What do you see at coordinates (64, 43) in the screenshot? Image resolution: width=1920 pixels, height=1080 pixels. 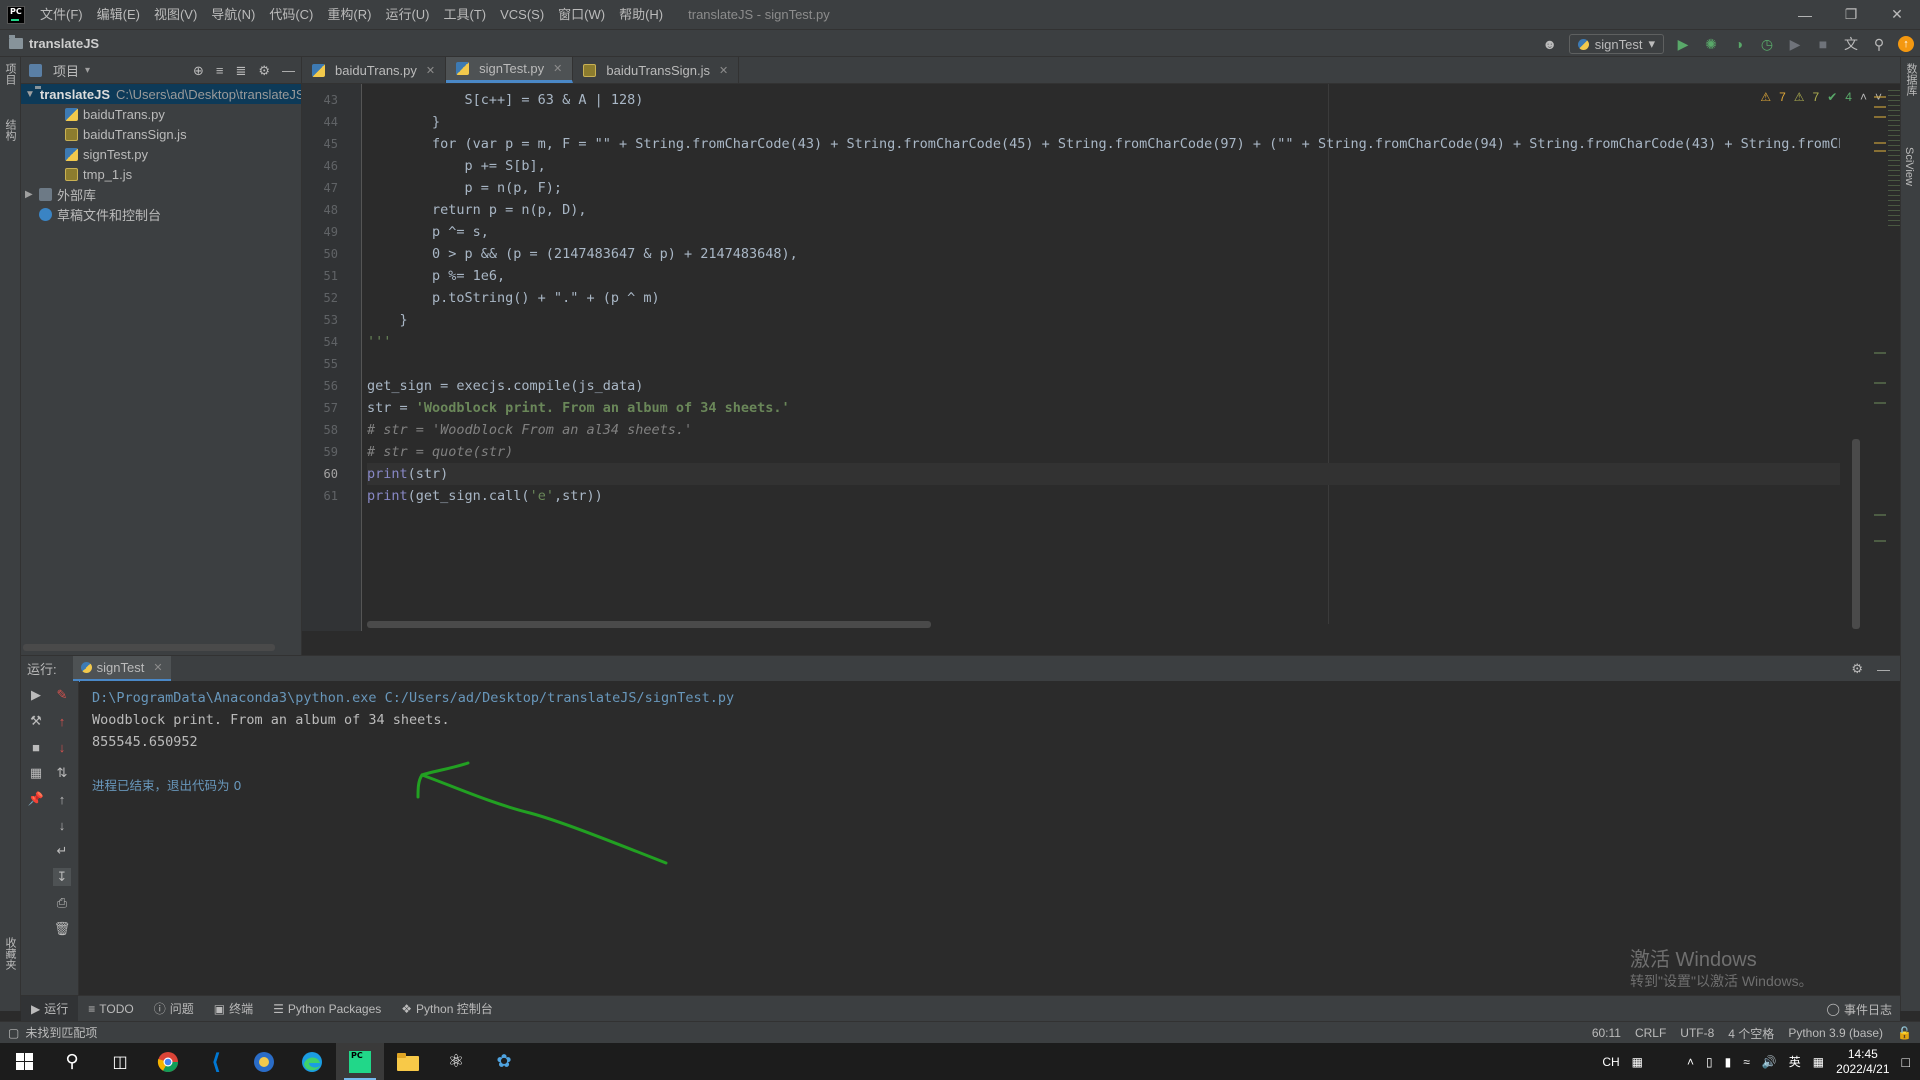 I see `breadcrumb-project: translateJS` at bounding box center [64, 43].